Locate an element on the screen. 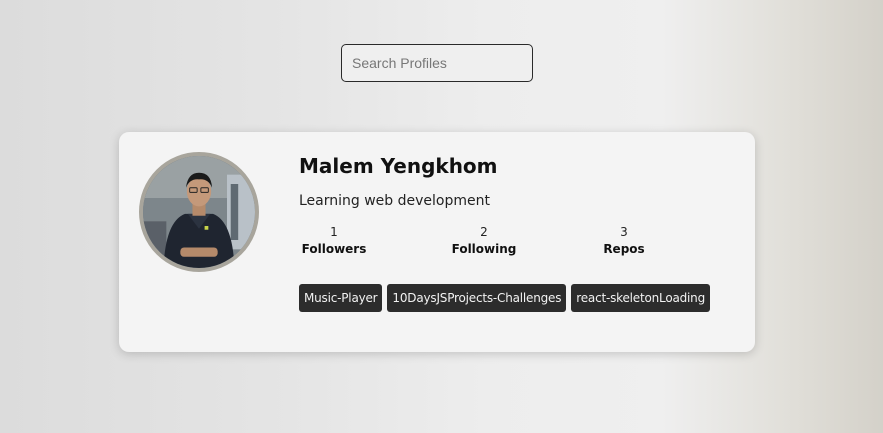 Image resolution: width=883 pixels, height=433 pixels. followers-label: Followers is located at coordinates (334, 249).